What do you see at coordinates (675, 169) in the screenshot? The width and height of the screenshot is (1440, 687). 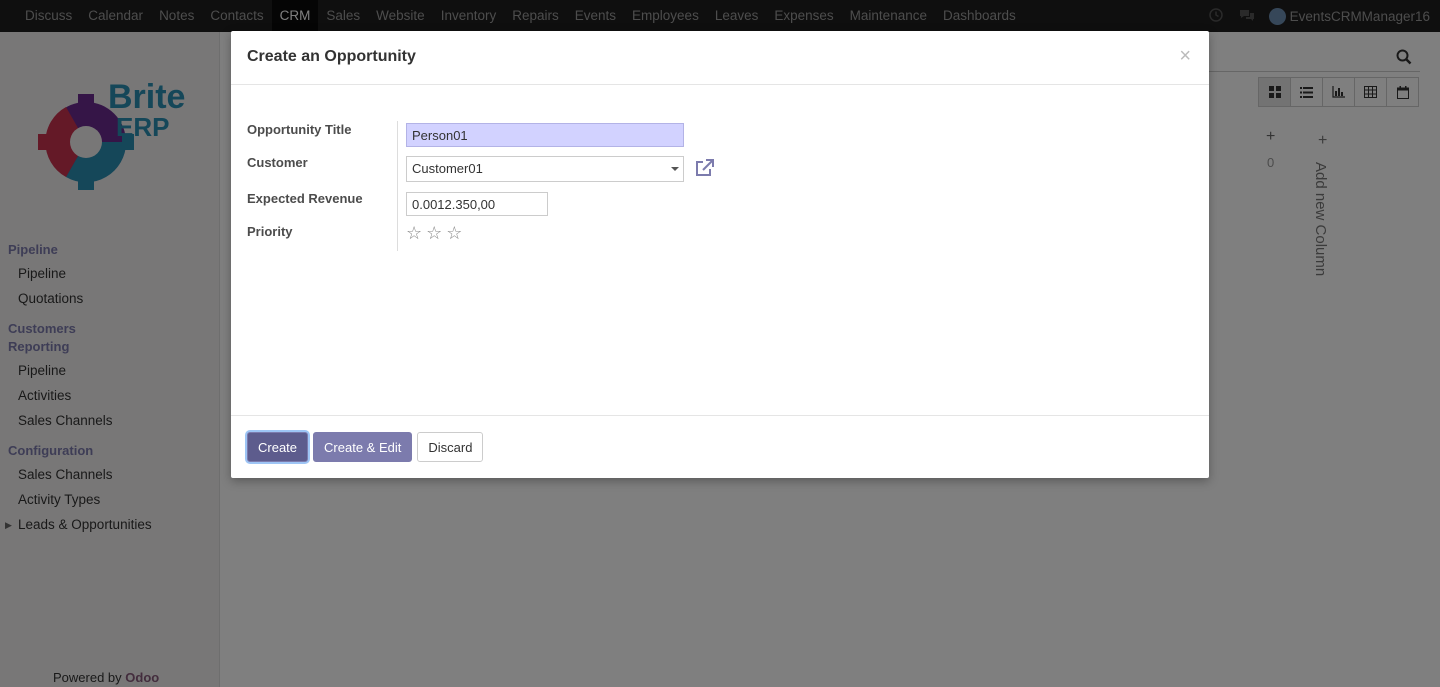 I see `chevron-down-icon` at bounding box center [675, 169].